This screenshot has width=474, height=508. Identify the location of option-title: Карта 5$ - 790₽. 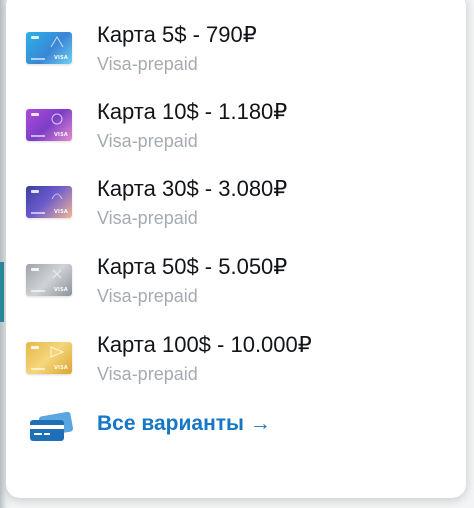
(177, 34).